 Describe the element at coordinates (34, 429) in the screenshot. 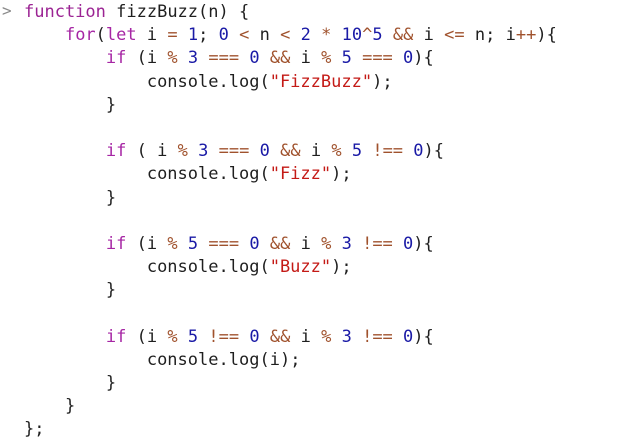

I see `code-line: };` at that location.